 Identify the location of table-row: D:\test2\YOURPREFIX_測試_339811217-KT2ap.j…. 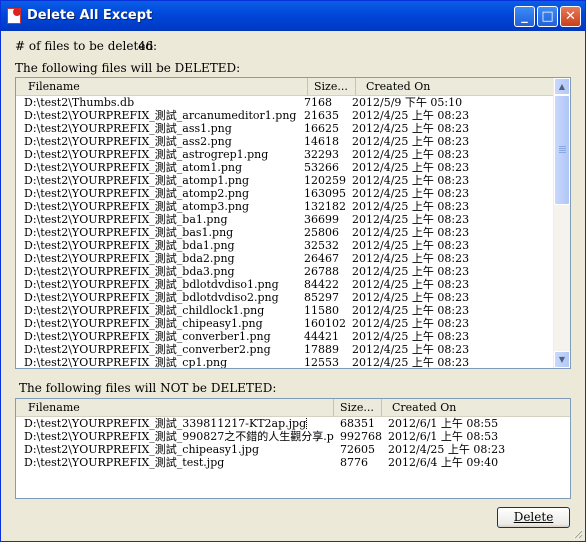
(293, 423).